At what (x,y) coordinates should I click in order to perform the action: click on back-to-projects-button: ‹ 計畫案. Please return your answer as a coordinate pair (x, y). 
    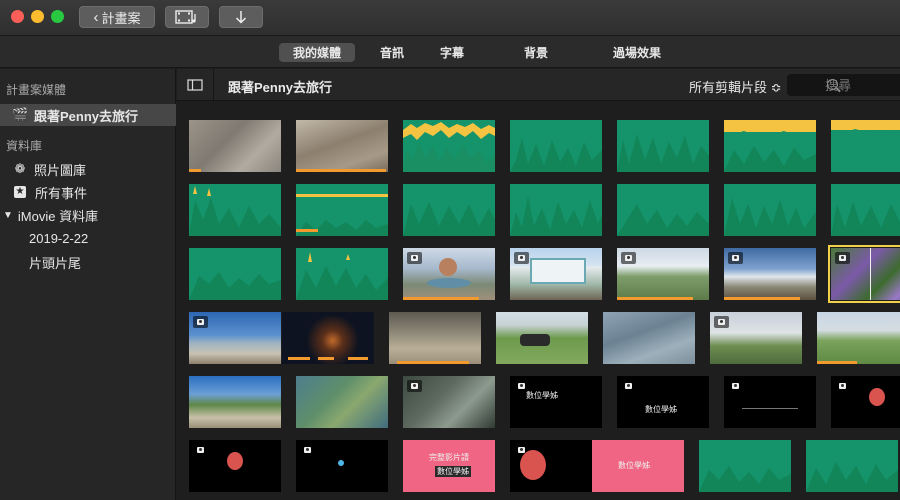
    Looking at the image, I should click on (117, 17).